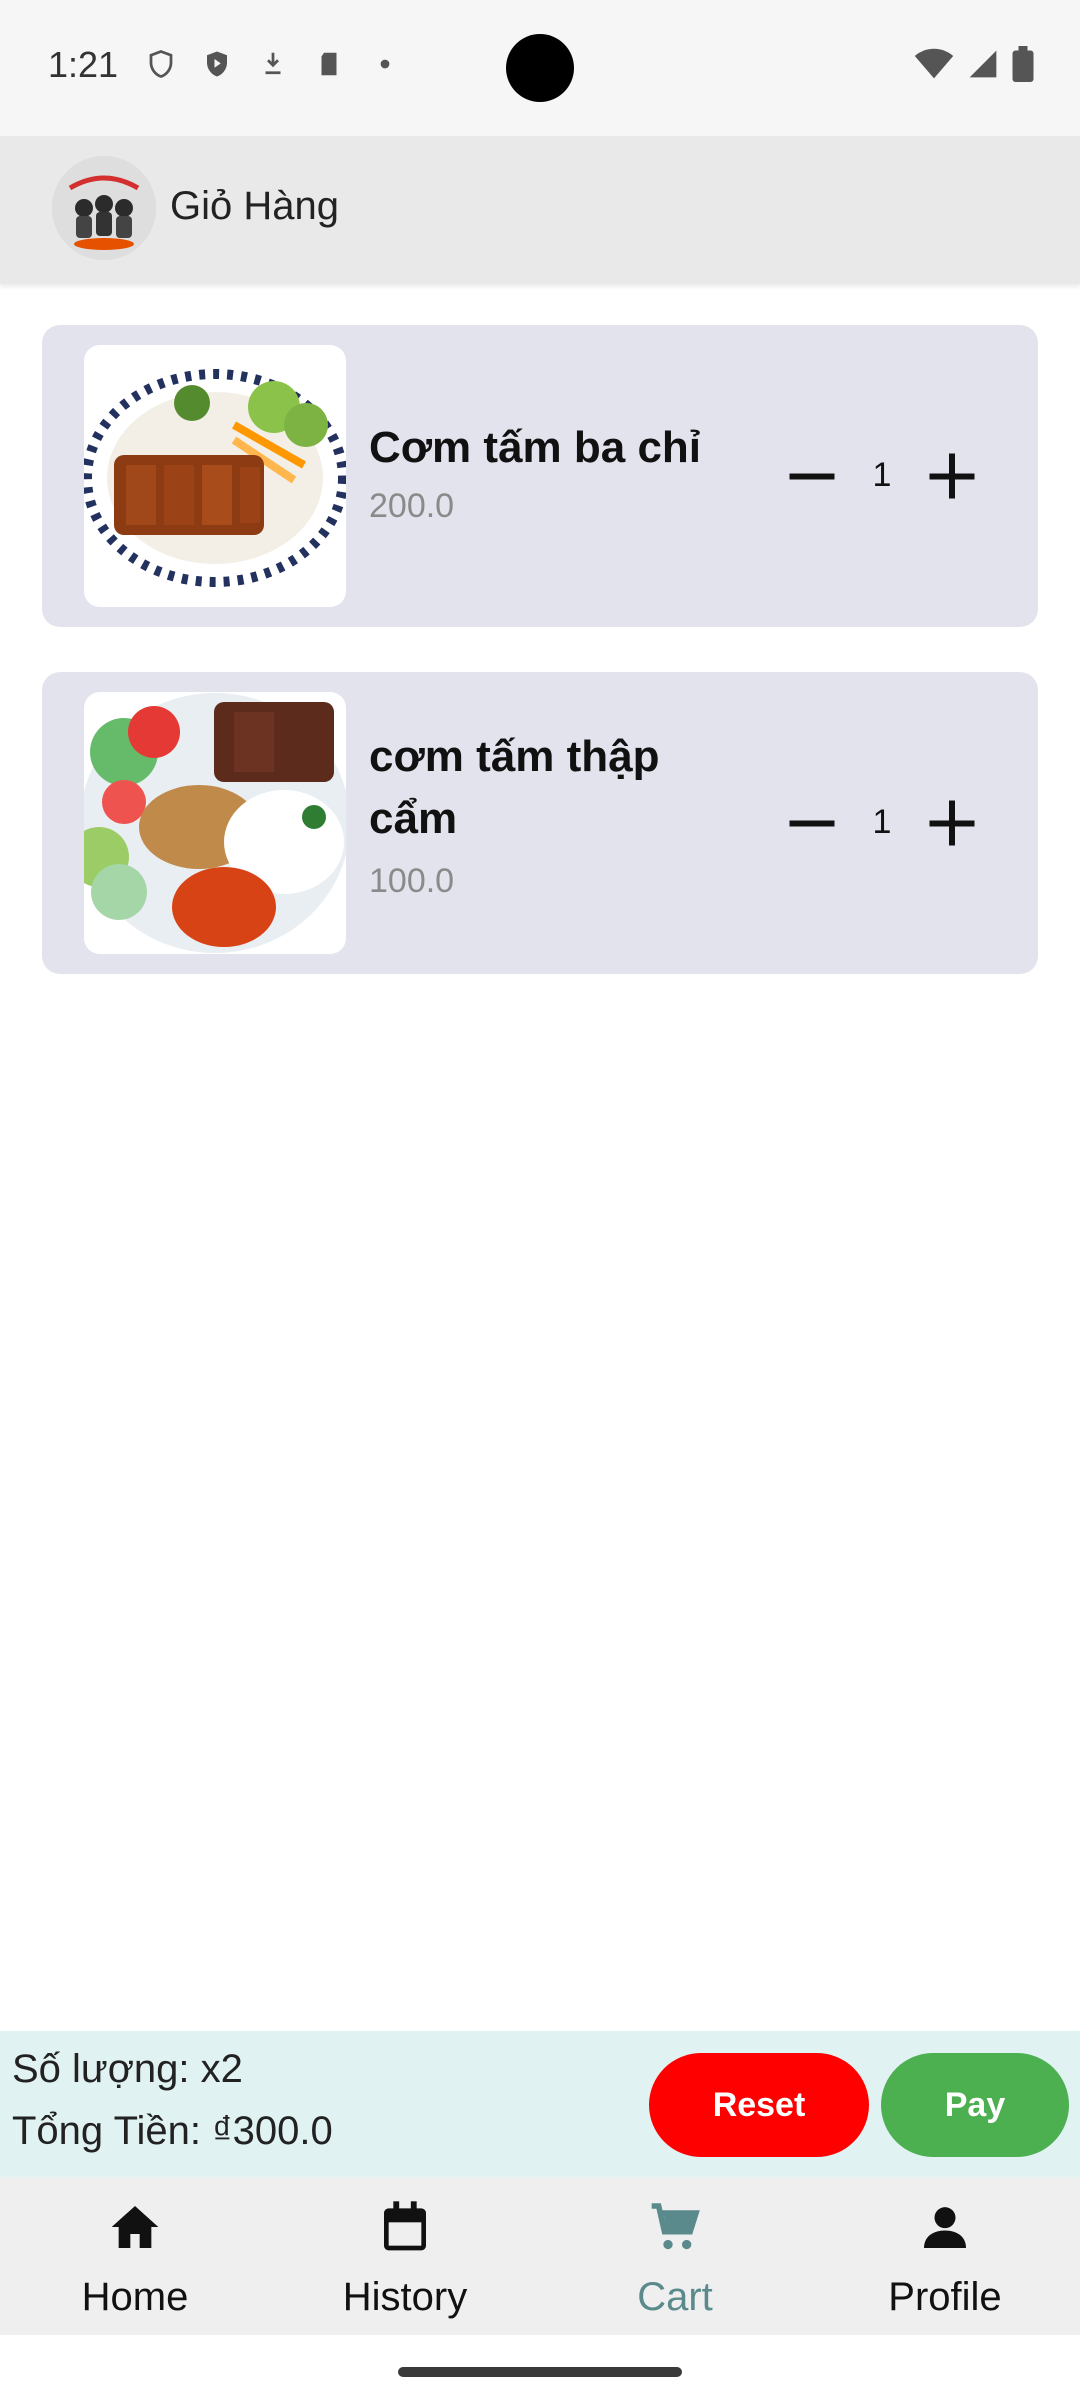  I want to click on play-protect-icon, so click(217, 64).